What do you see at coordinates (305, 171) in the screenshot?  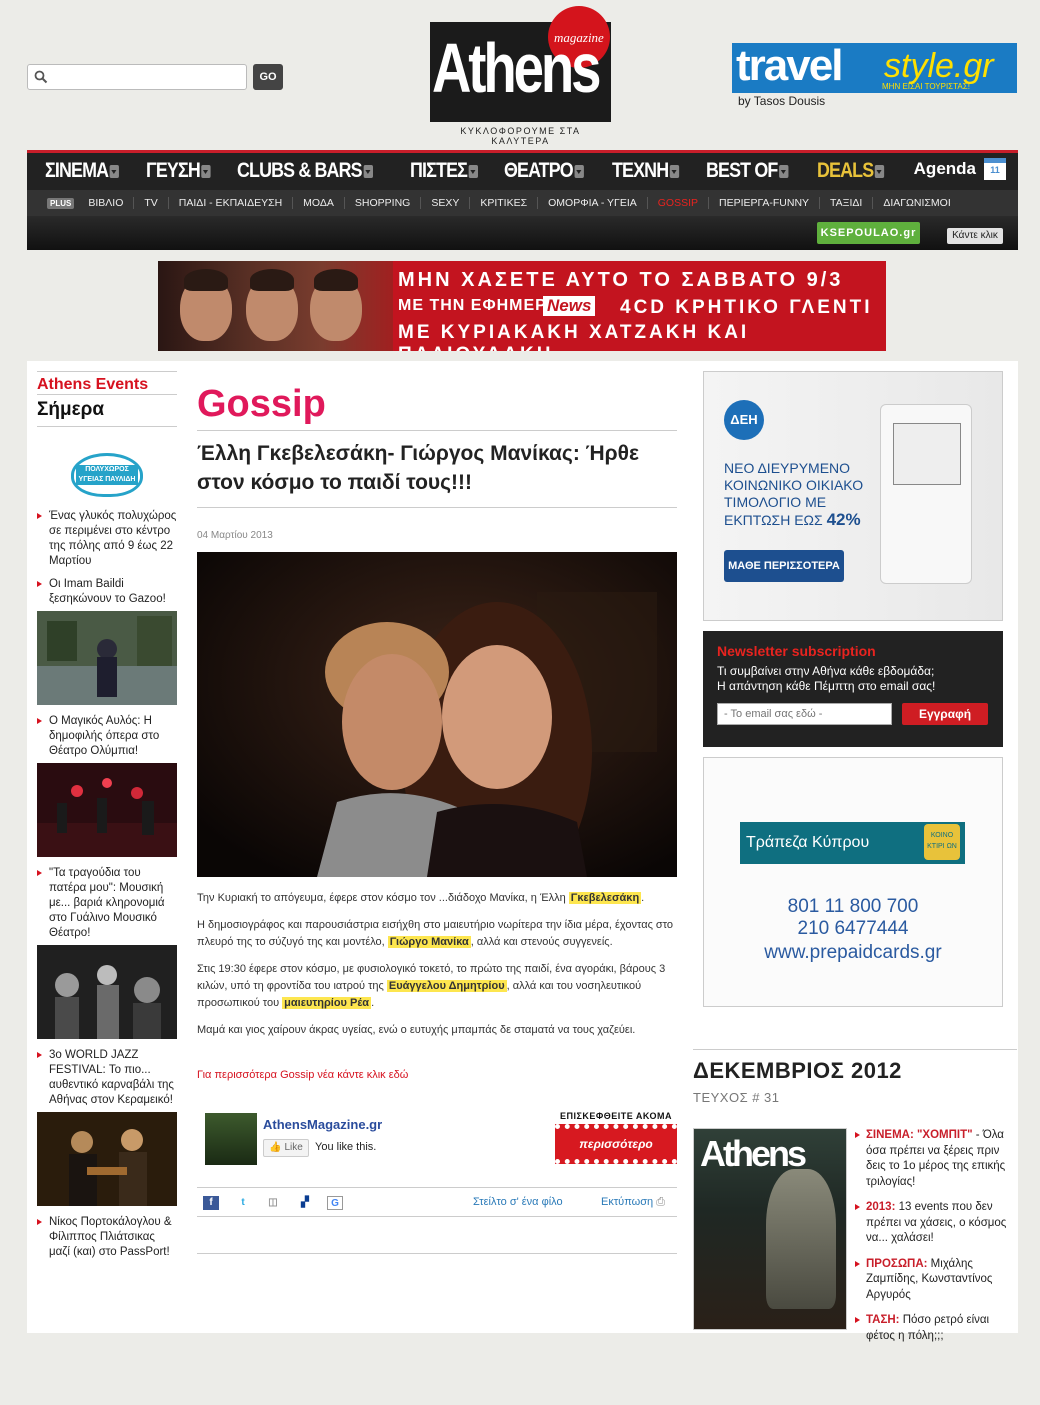 I see `nav-clubs-bars: CLUBS & BARS` at bounding box center [305, 171].